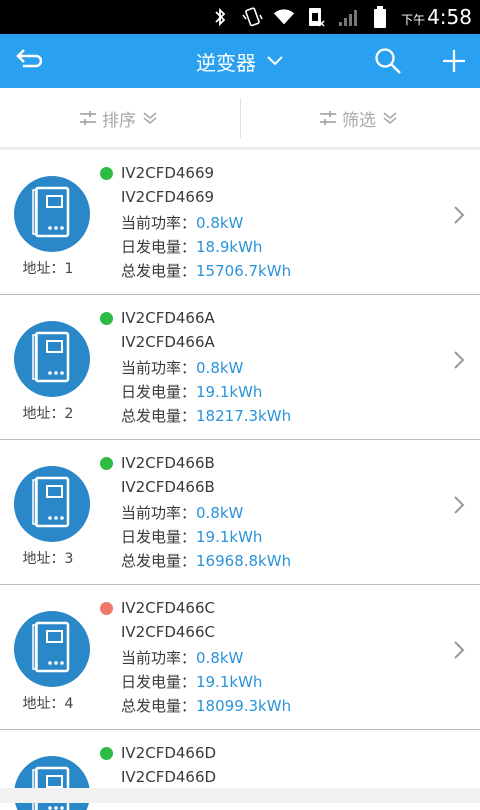  I want to click on device-model: IV2CFD4669, so click(168, 197).